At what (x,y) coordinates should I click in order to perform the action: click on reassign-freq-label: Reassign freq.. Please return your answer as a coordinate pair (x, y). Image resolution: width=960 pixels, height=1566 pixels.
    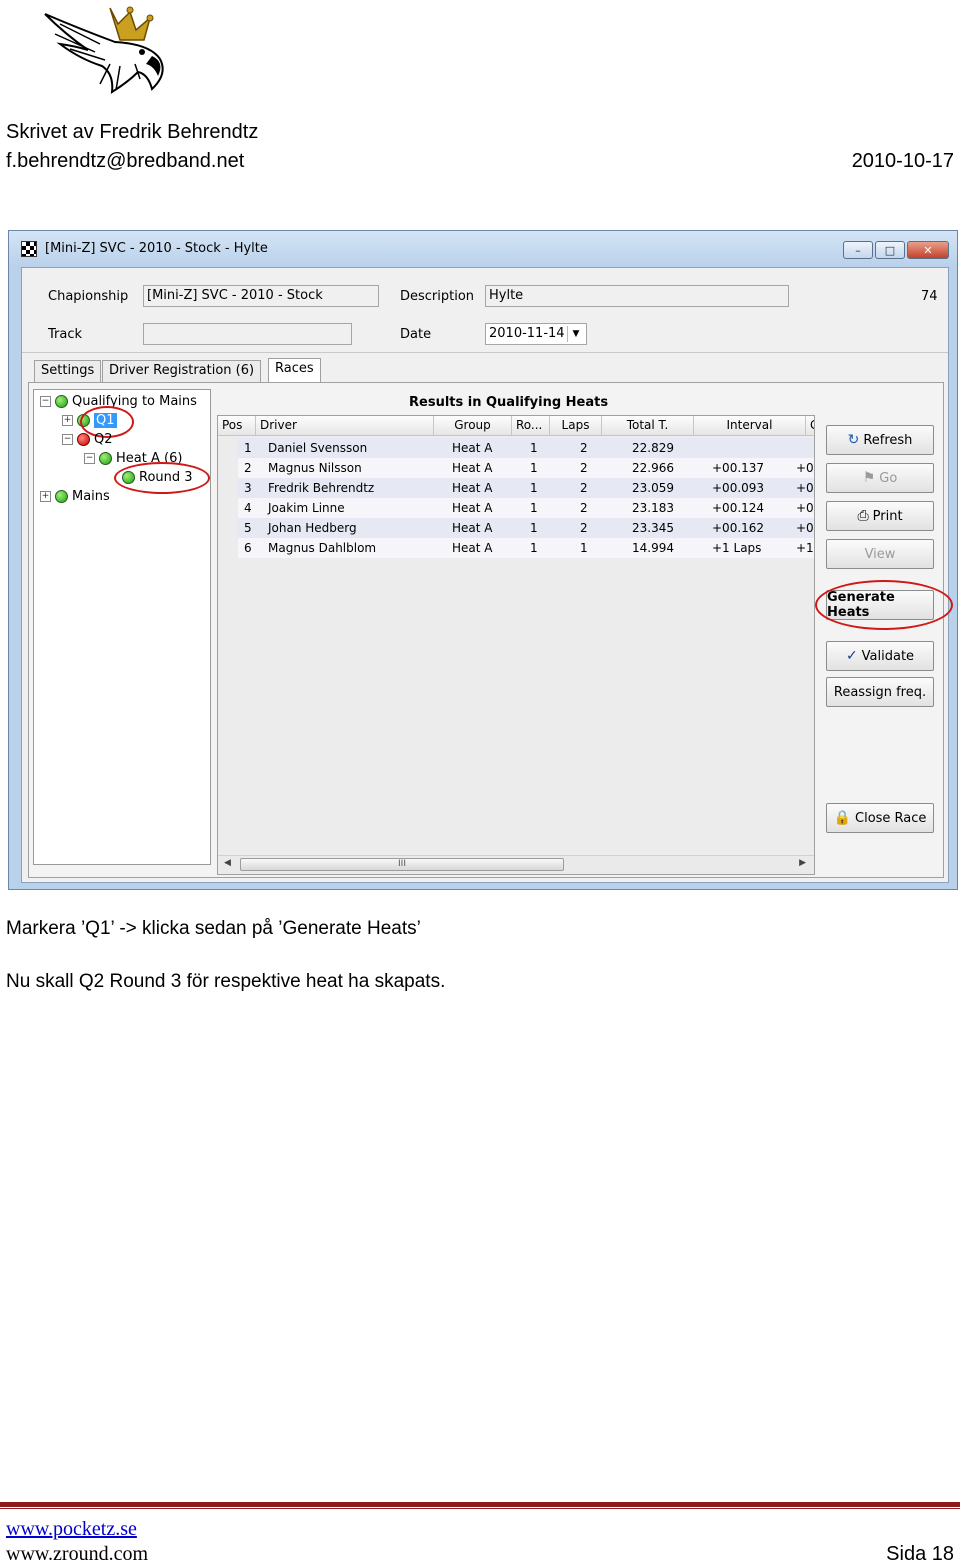
    Looking at the image, I should click on (880, 692).